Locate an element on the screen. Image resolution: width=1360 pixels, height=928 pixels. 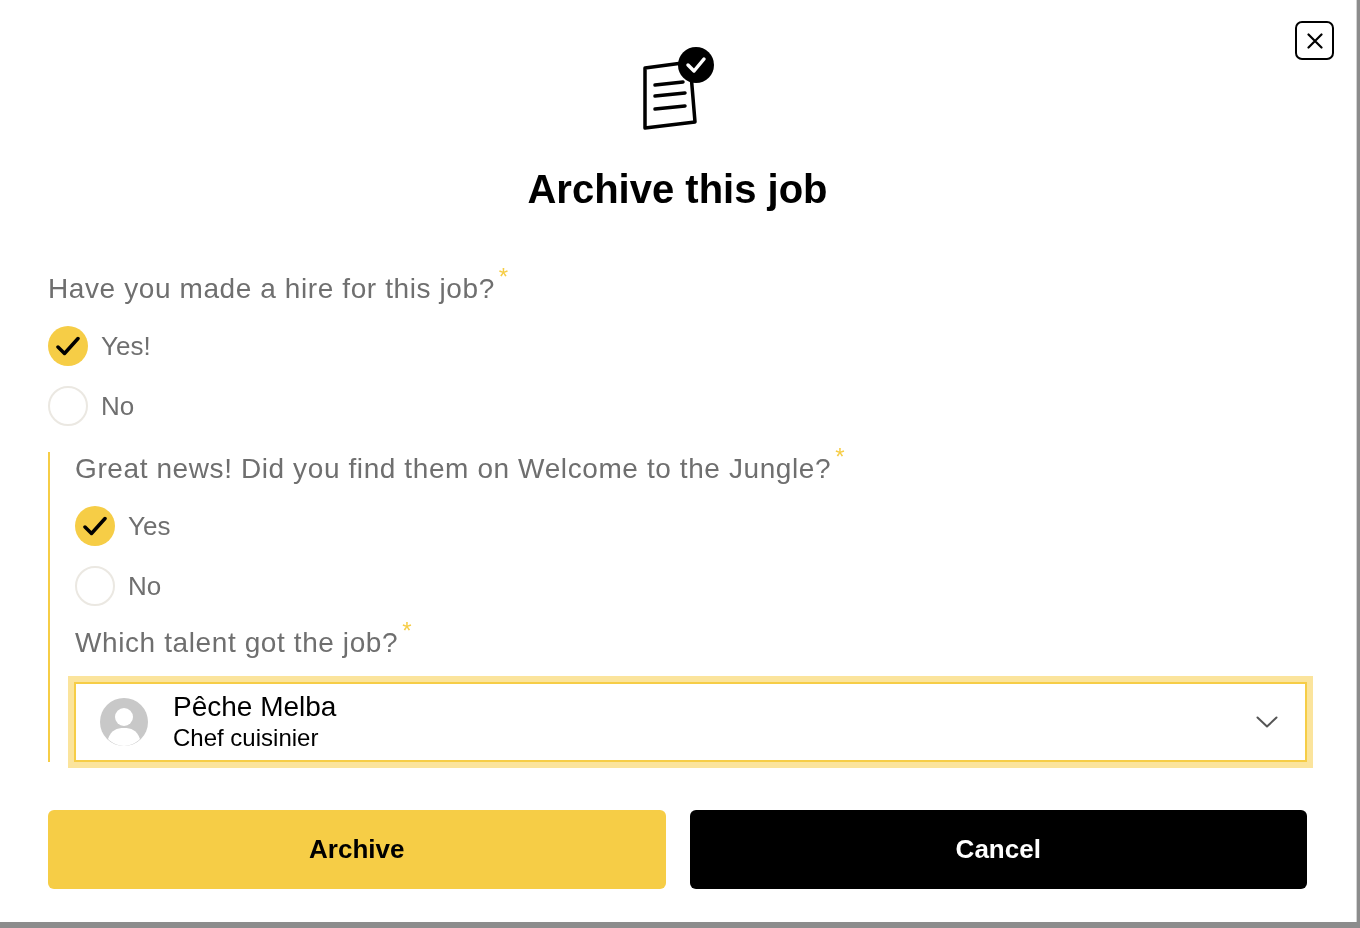
question-label: Great news! Did you find them on Welcome to the Jungle? is located at coordinates (453, 469).